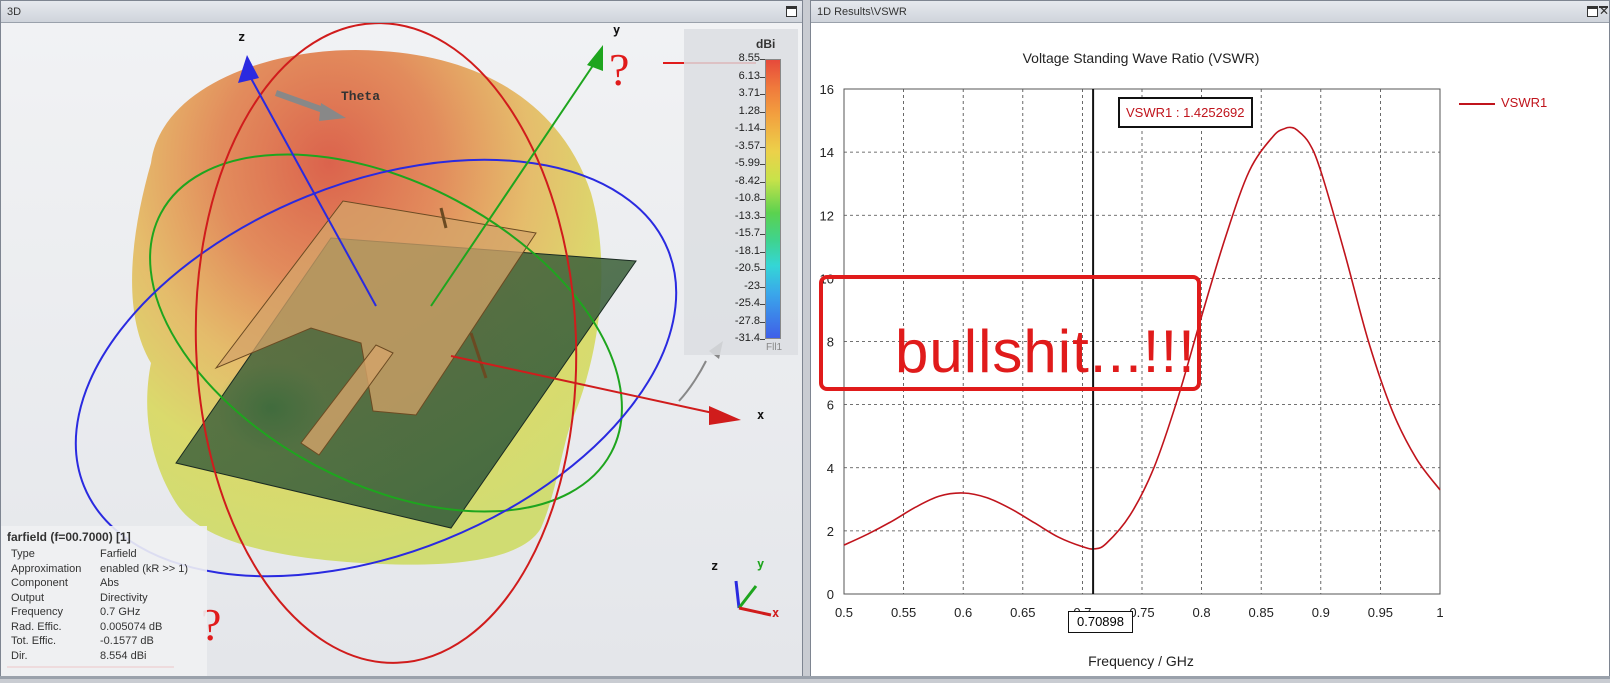  What do you see at coordinates (242, 37) in the screenshot?
I see `z-axis-label: z` at bounding box center [242, 37].